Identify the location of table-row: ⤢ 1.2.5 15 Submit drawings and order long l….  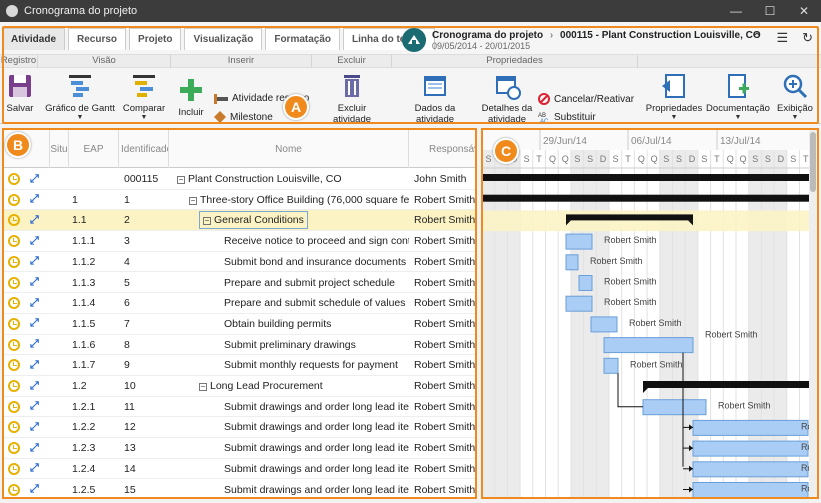
(239, 489).